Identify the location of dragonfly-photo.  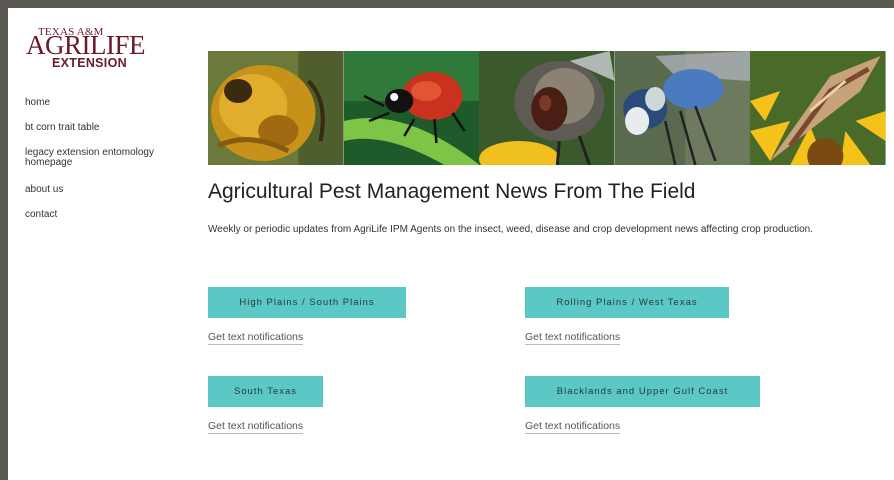
(682, 108).